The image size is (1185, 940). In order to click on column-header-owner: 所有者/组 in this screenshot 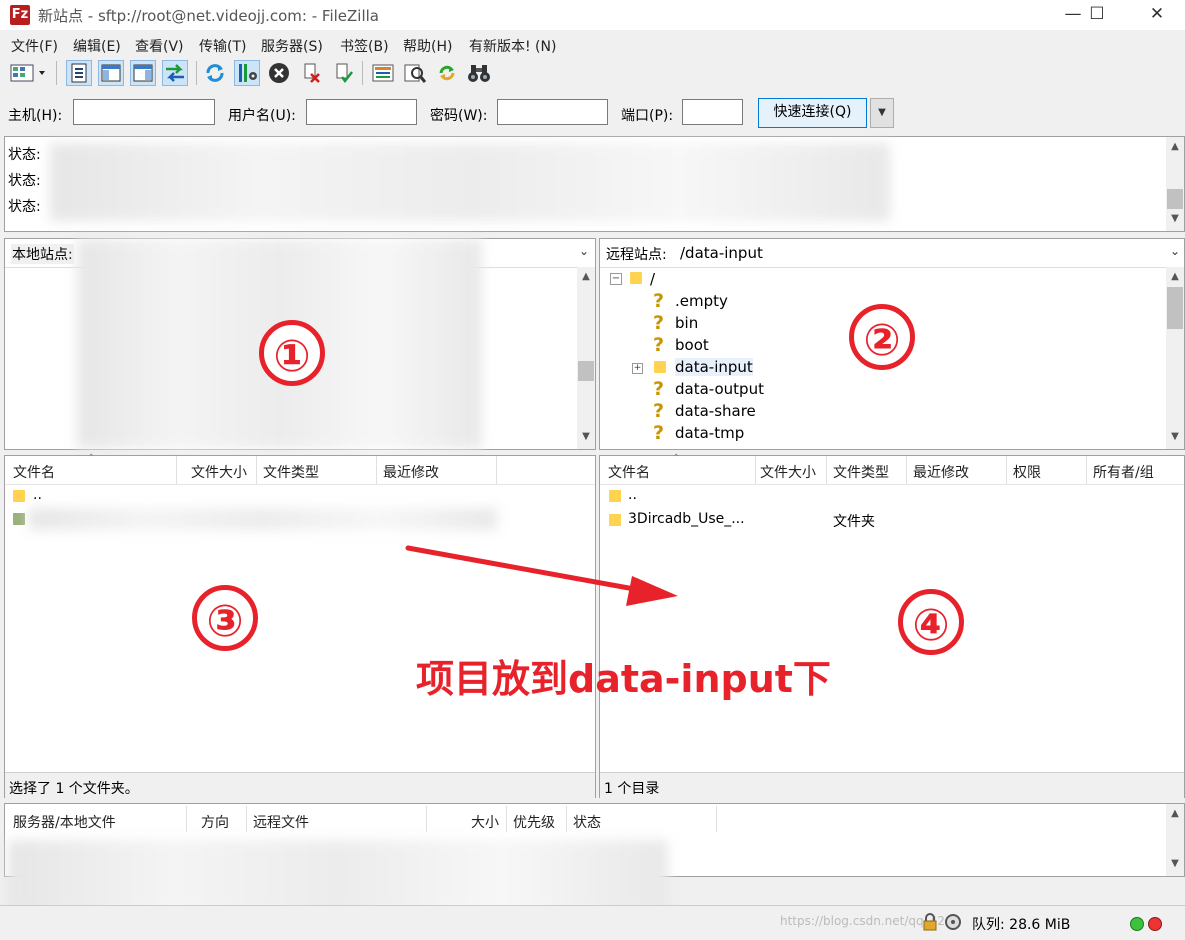, I will do `click(1123, 472)`.